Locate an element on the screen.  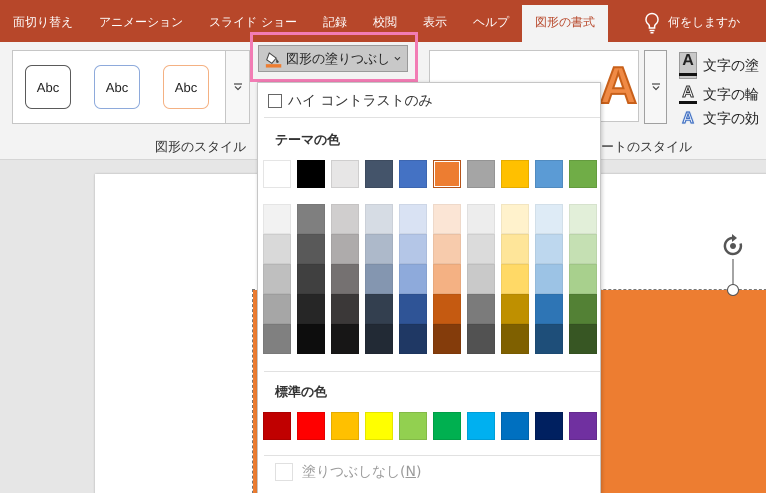
more-icon is located at coordinates (655, 87).